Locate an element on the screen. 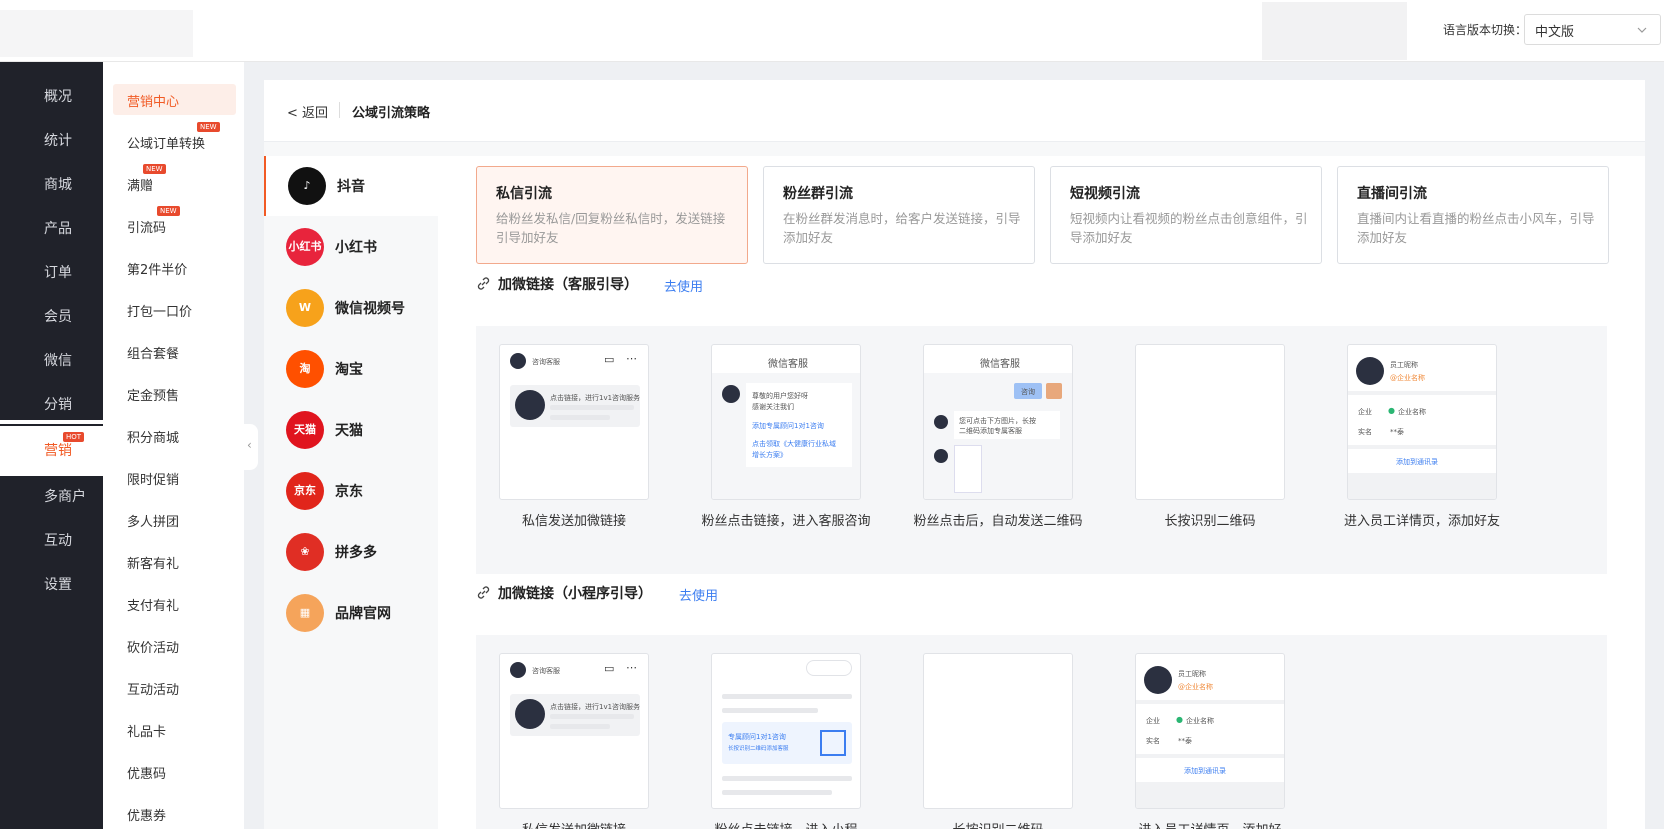  collapse-submenu-button: ‹ is located at coordinates (251, 447).